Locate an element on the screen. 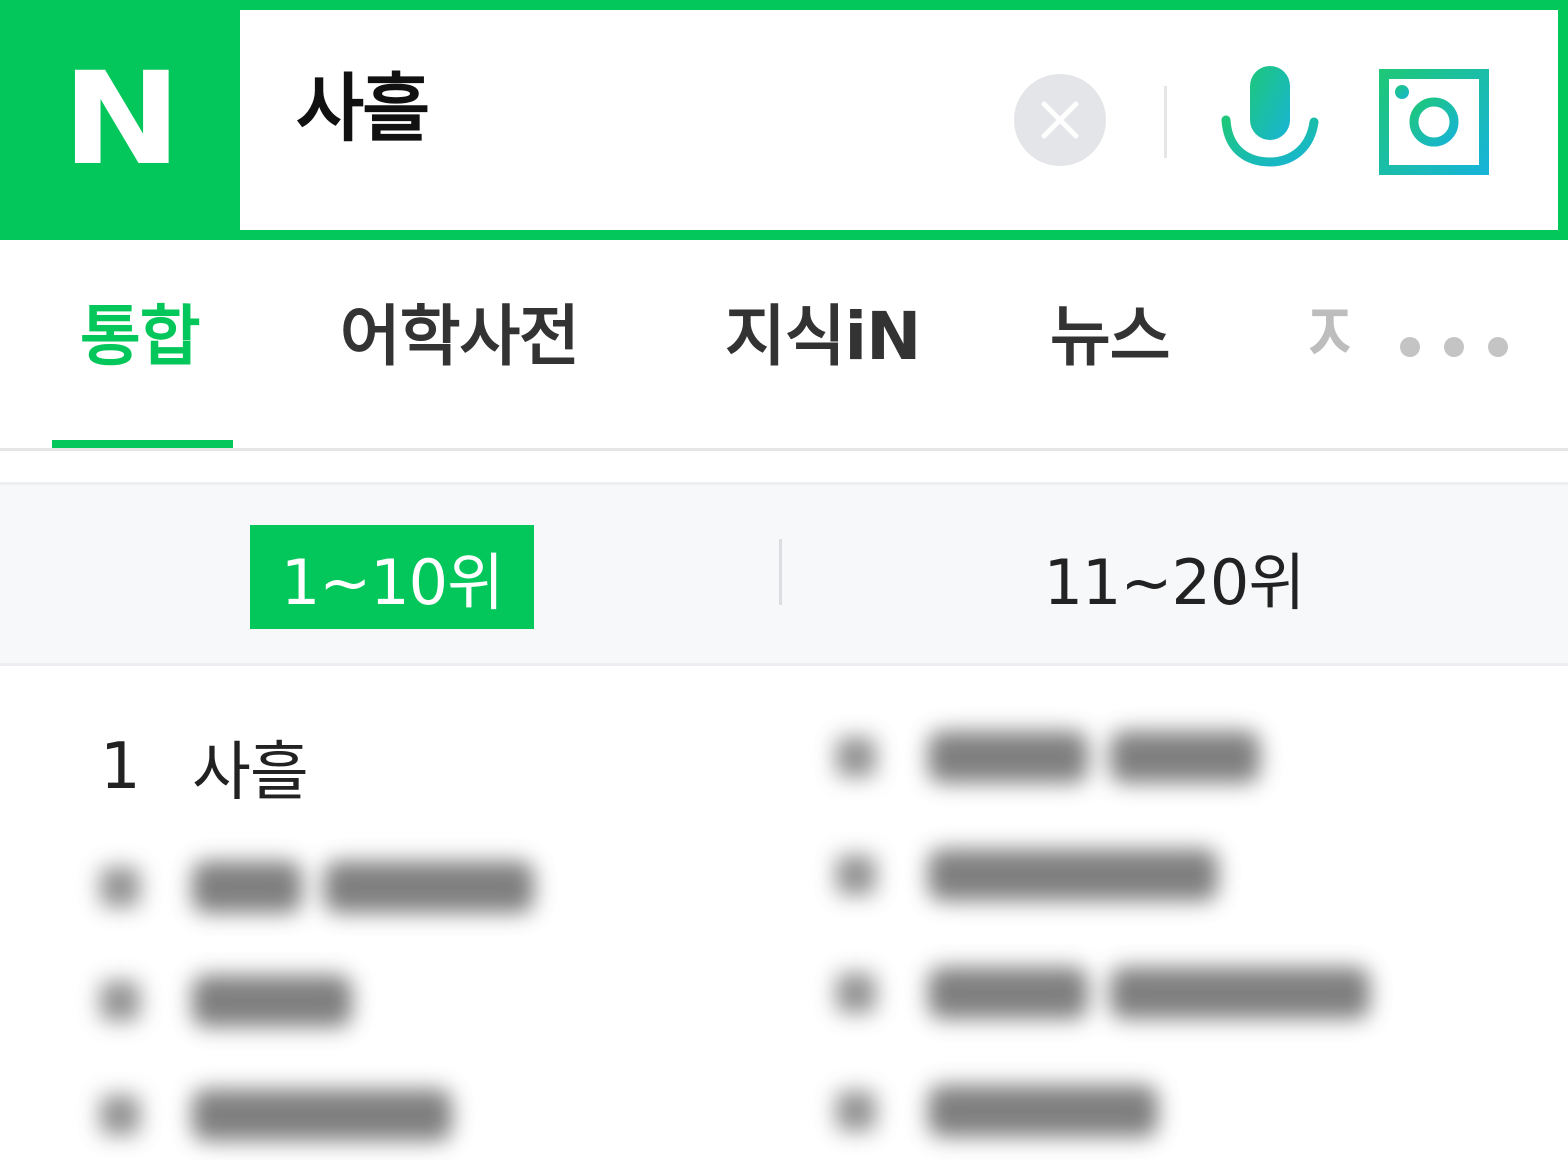 This screenshot has height=1160, width=1568. clear-search-button is located at coordinates (1060, 120).